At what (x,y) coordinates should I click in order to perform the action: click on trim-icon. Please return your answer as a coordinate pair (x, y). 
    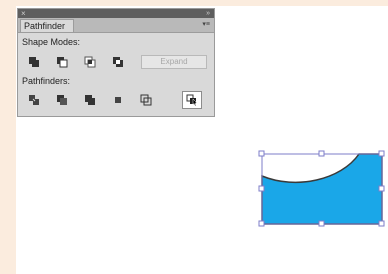
    Looking at the image, I should click on (62, 100).